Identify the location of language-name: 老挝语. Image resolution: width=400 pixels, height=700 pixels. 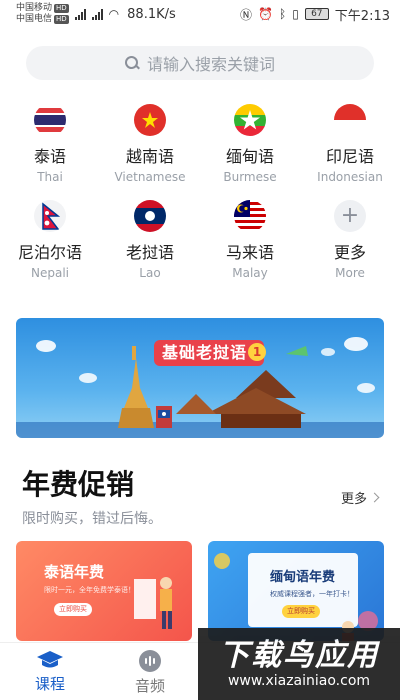
(149, 252).